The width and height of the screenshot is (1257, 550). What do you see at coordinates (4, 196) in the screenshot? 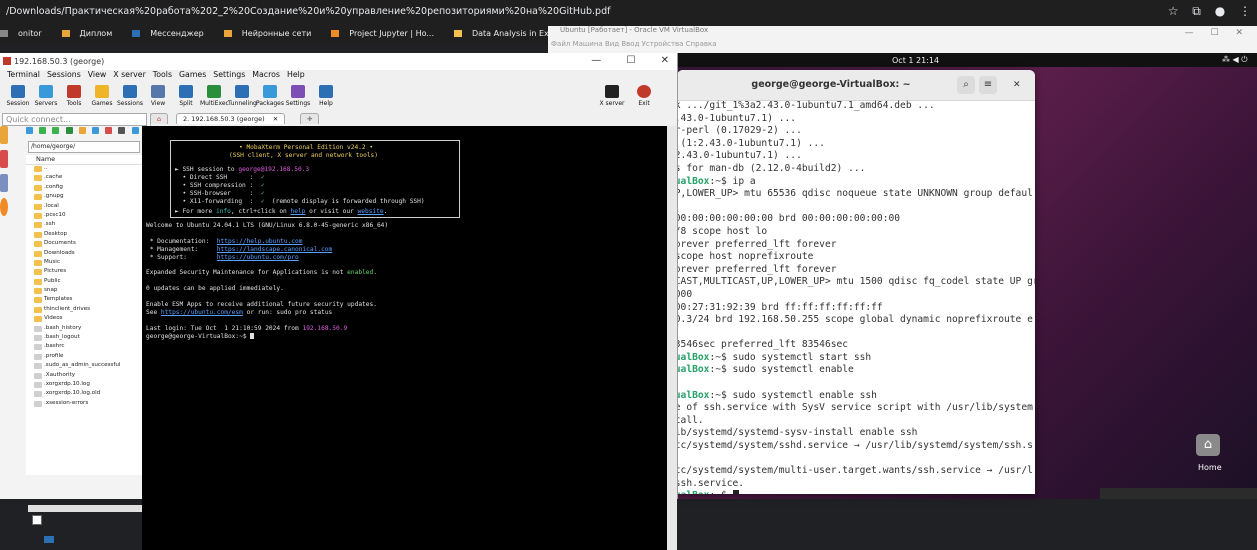
I see `side-tabs` at bounding box center [4, 196].